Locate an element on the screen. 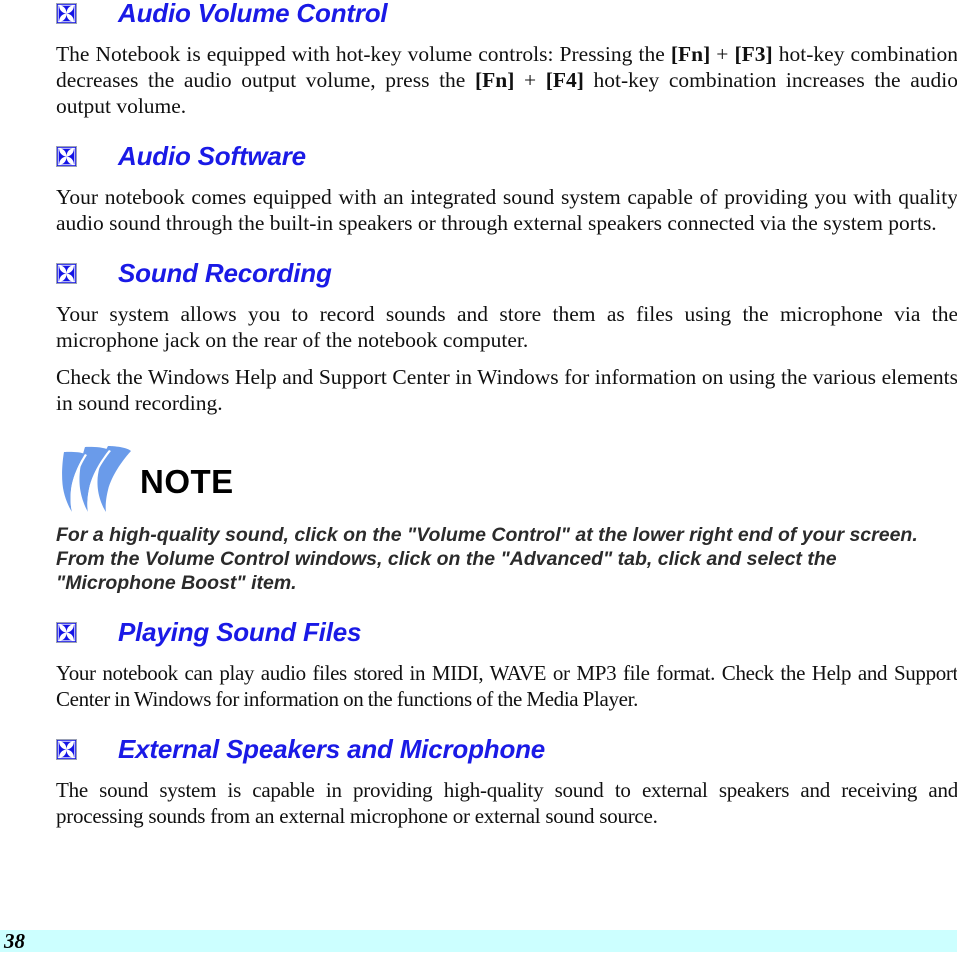  section-heading-external-speakers-and-microphone: External Speakers and Microphone is located at coordinates (506, 749).